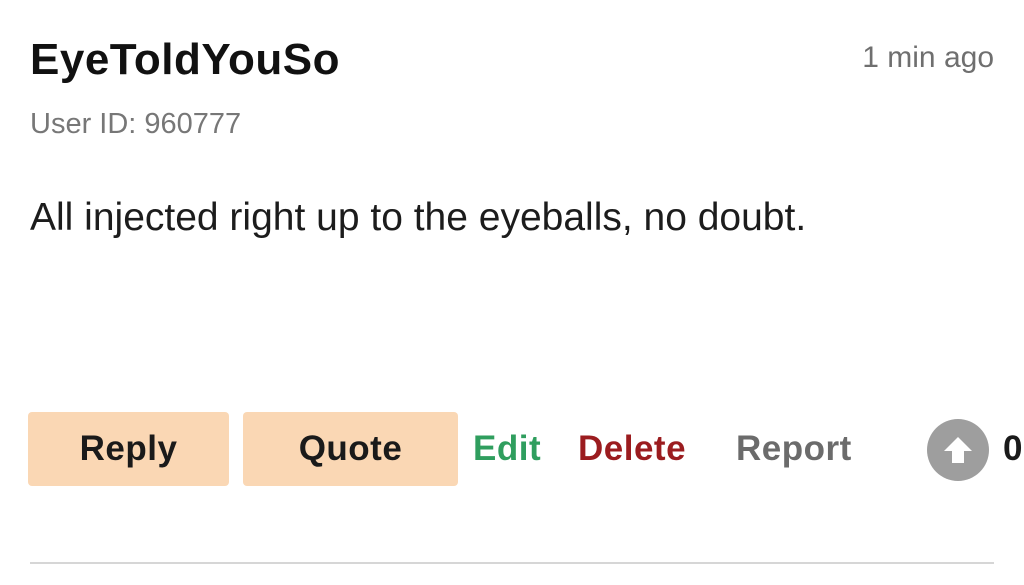  Describe the element at coordinates (136, 124) in the screenshot. I see `comment-user-id: User ID: 960777` at that location.